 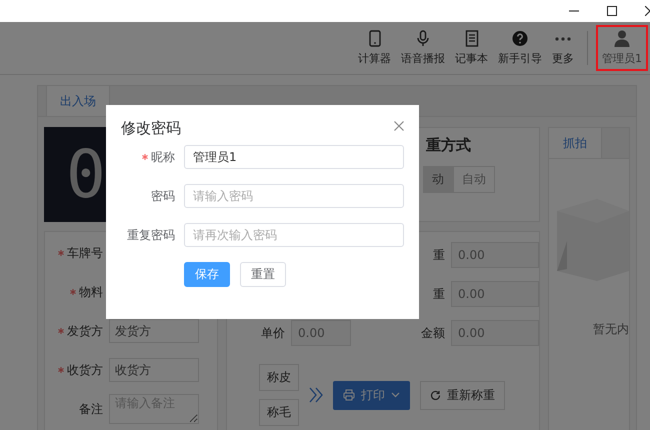 What do you see at coordinates (151, 128) in the screenshot?
I see `dialog-title: 修改密码` at bounding box center [151, 128].